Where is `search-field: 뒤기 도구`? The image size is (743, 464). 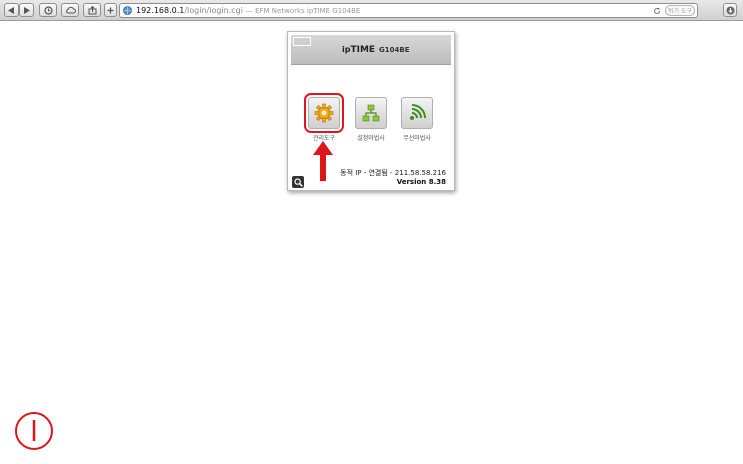
search-field: 뒤기 도구 is located at coordinates (680, 10).